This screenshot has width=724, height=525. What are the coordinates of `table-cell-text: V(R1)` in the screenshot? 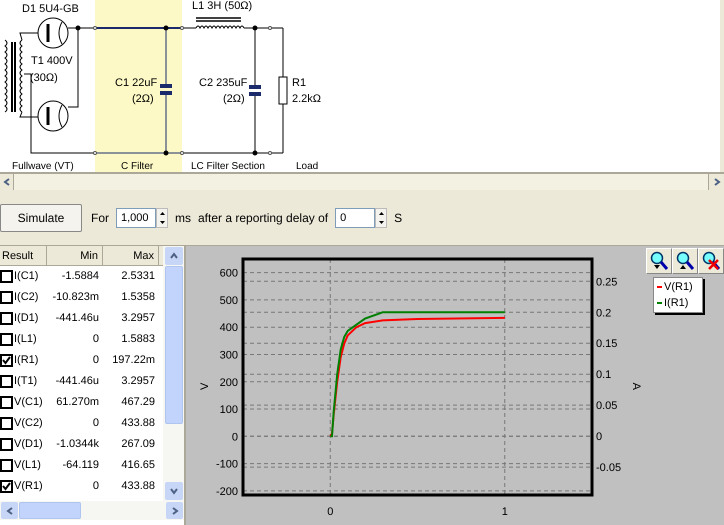 It's located at (29, 486).